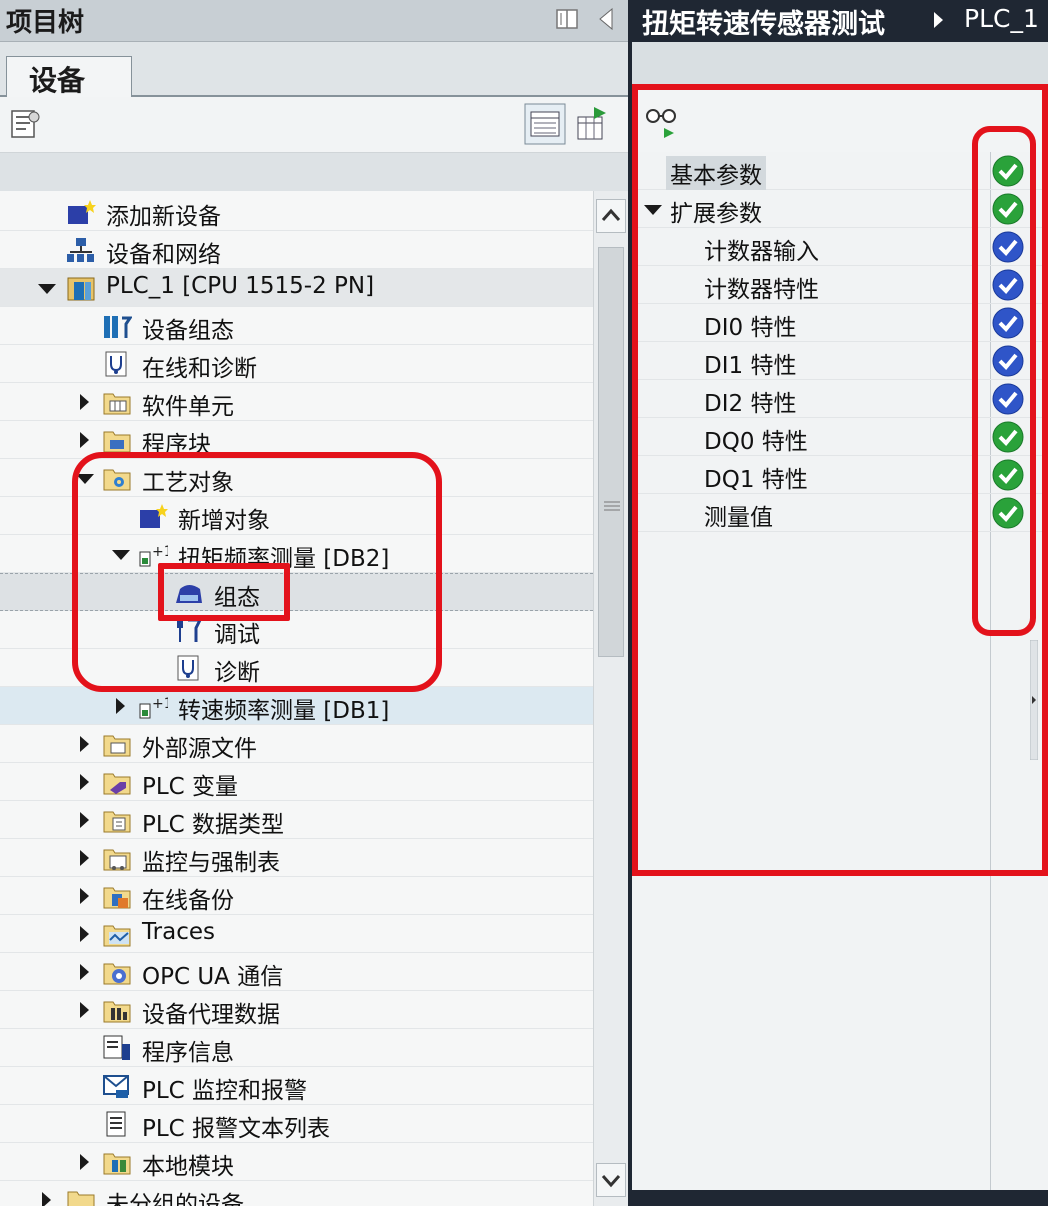 The width and height of the screenshot is (1048, 1206). I want to click on tree-item-opc-ua: OPC UA 通信, so click(296, 972).